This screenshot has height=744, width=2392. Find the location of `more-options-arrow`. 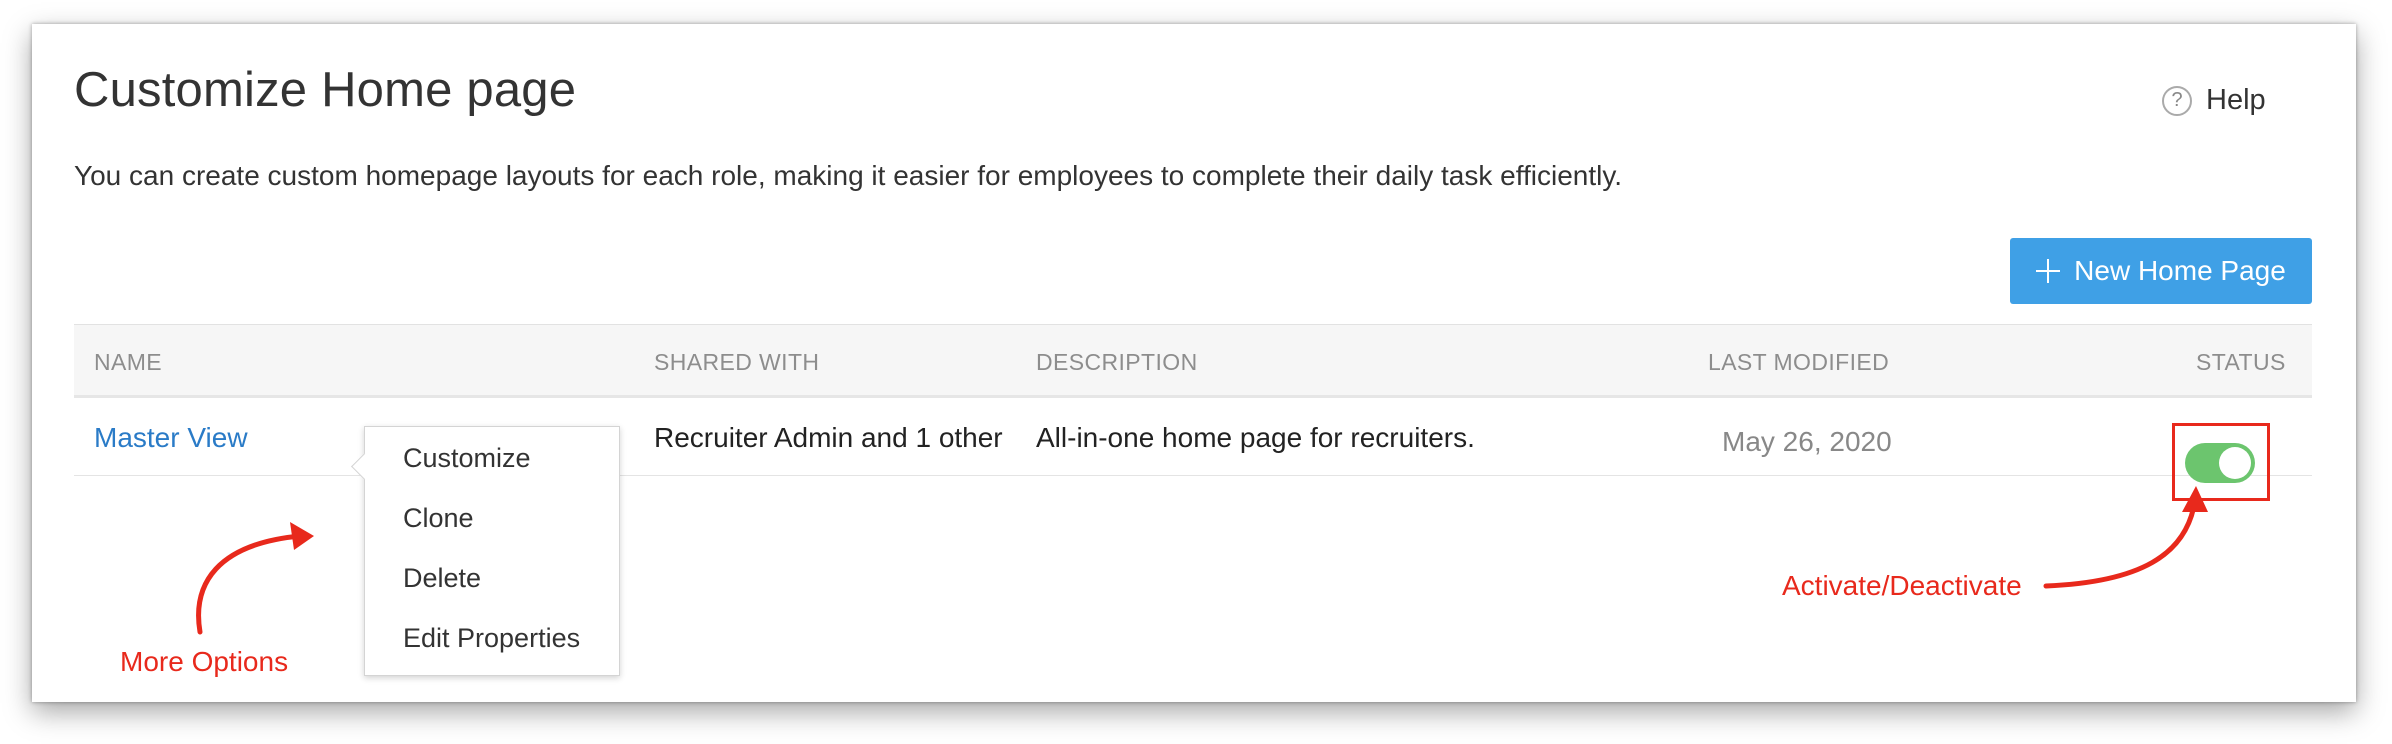

more-options-arrow is located at coordinates (249, 584).